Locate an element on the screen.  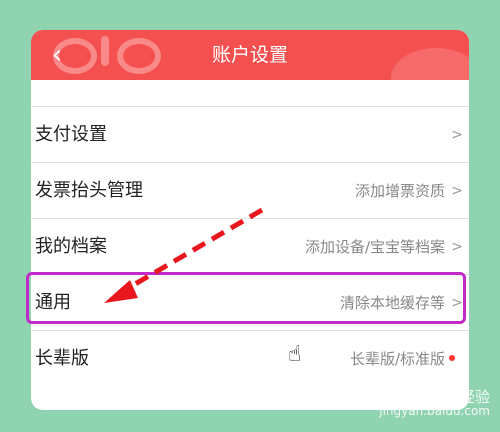
annotation-arrow is located at coordinates (184, 255).